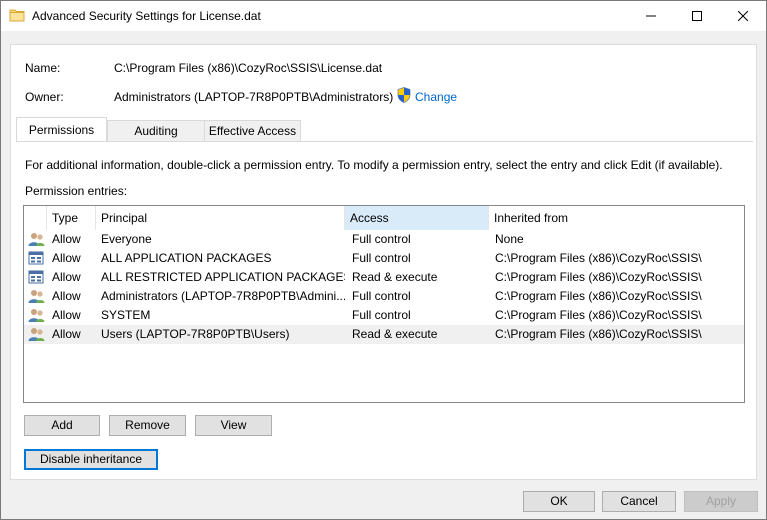 This screenshot has height=520, width=767. I want to click on view-button: View, so click(233, 425).